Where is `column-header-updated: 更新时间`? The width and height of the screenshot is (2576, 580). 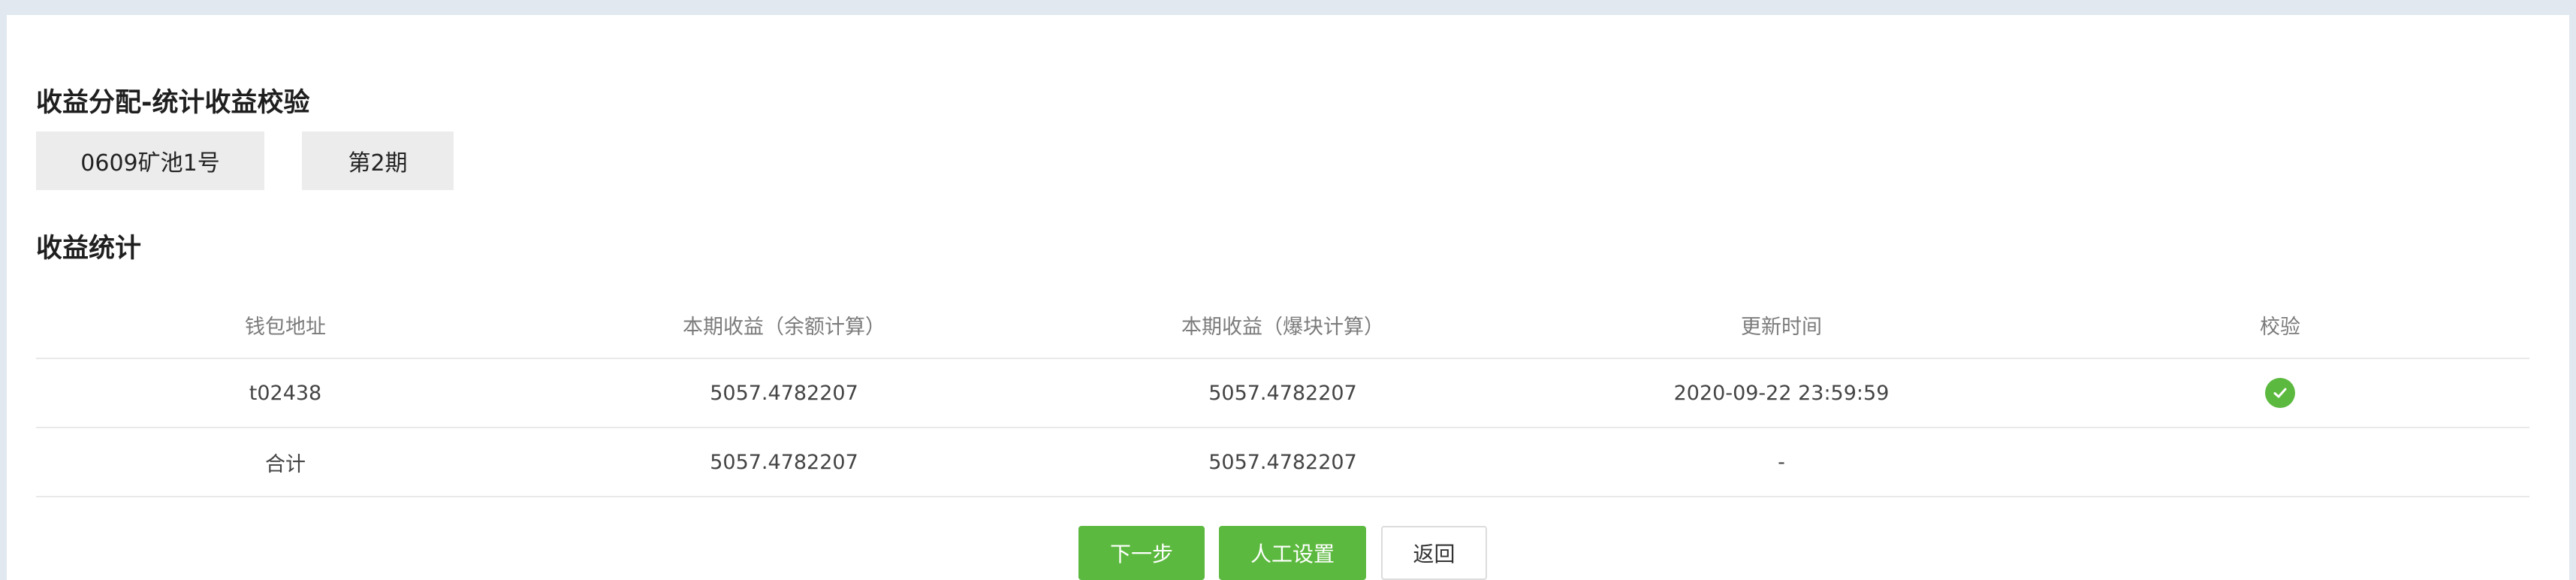
column-header-updated: 更新时间 is located at coordinates (1781, 327).